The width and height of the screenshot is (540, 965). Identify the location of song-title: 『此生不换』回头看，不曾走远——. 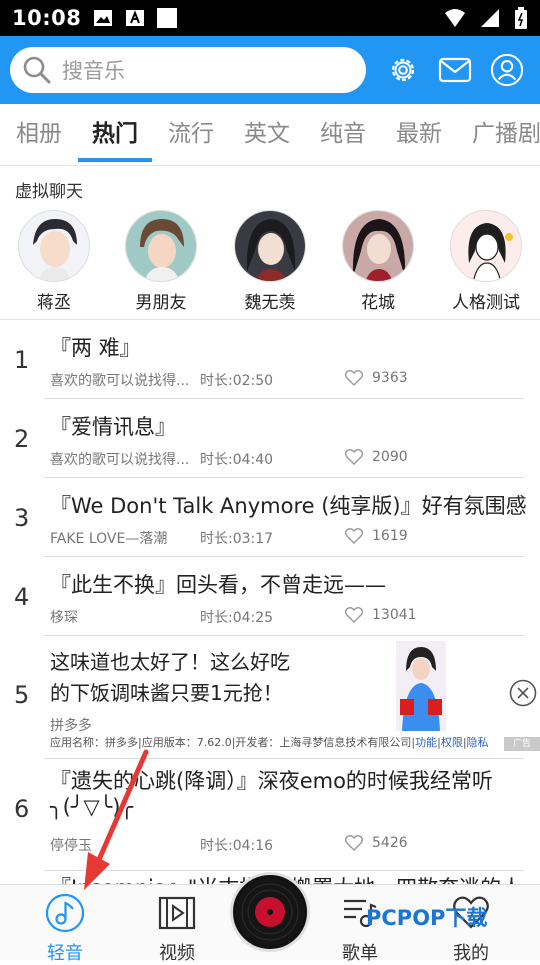
(218, 585).